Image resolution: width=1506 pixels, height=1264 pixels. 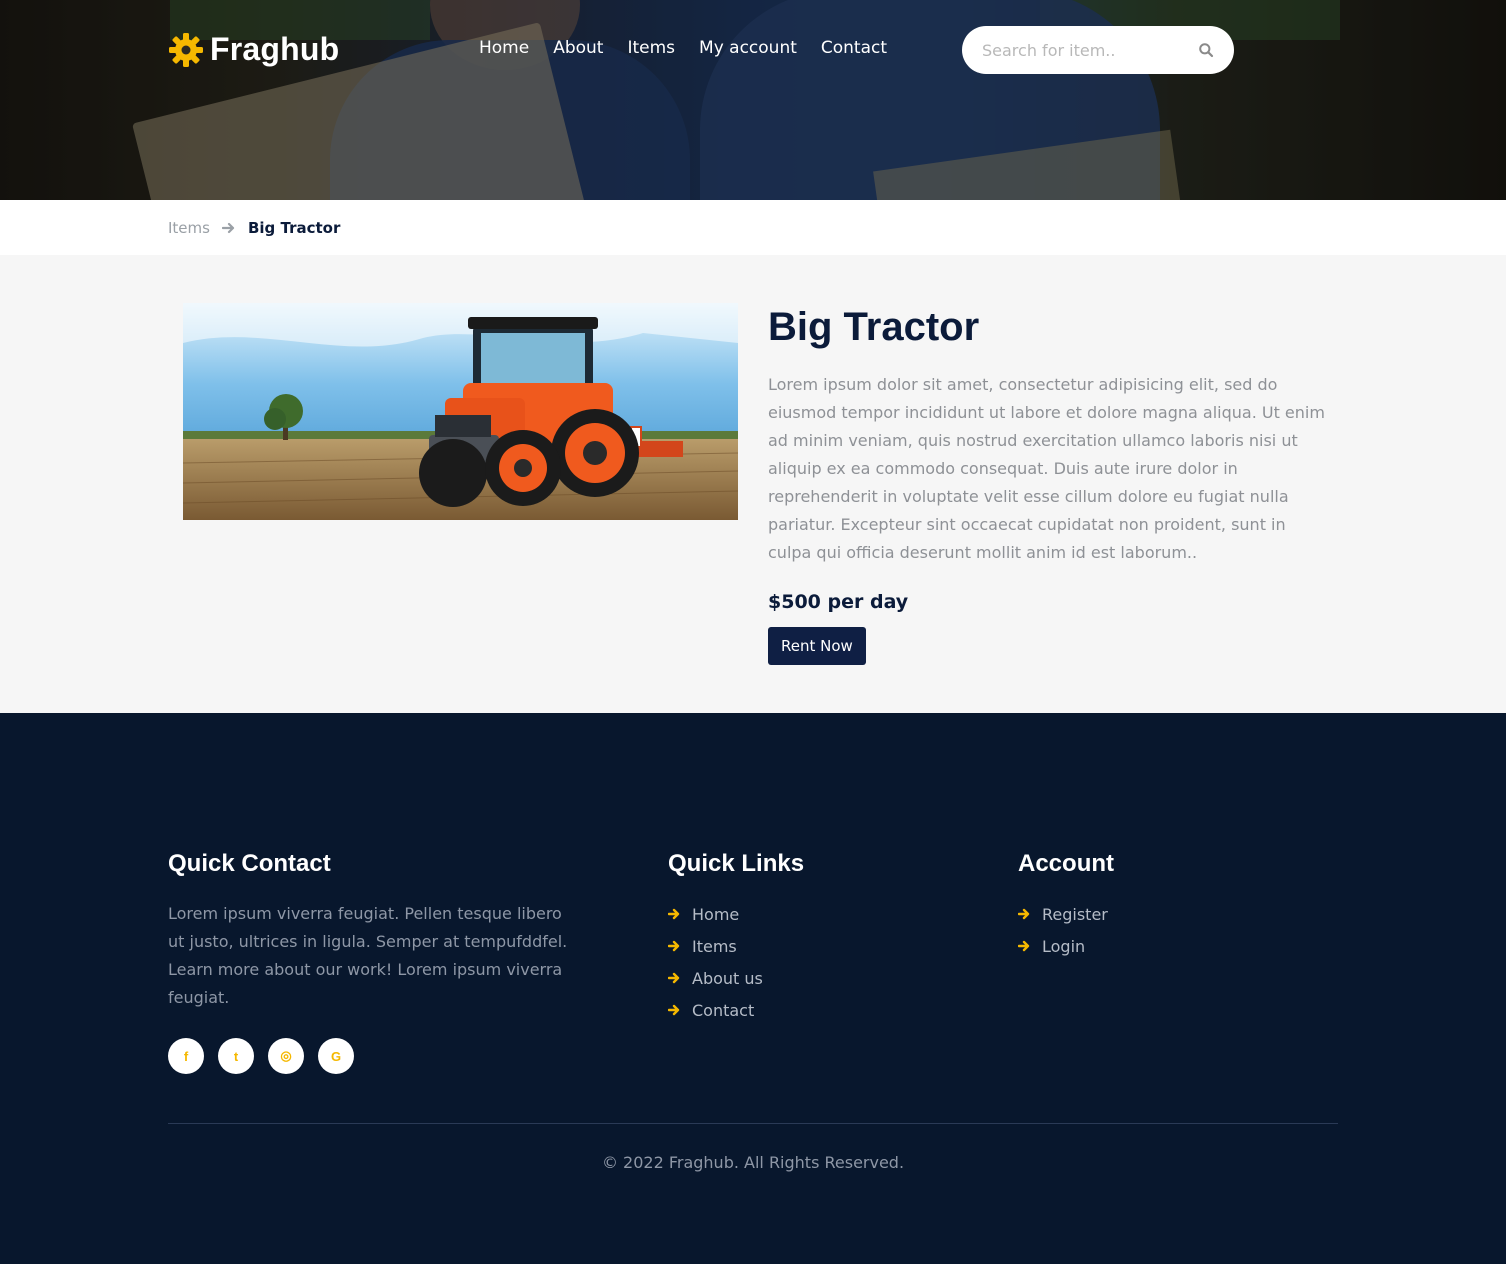 What do you see at coordinates (578, 48) in the screenshot?
I see `nav-about: About` at bounding box center [578, 48].